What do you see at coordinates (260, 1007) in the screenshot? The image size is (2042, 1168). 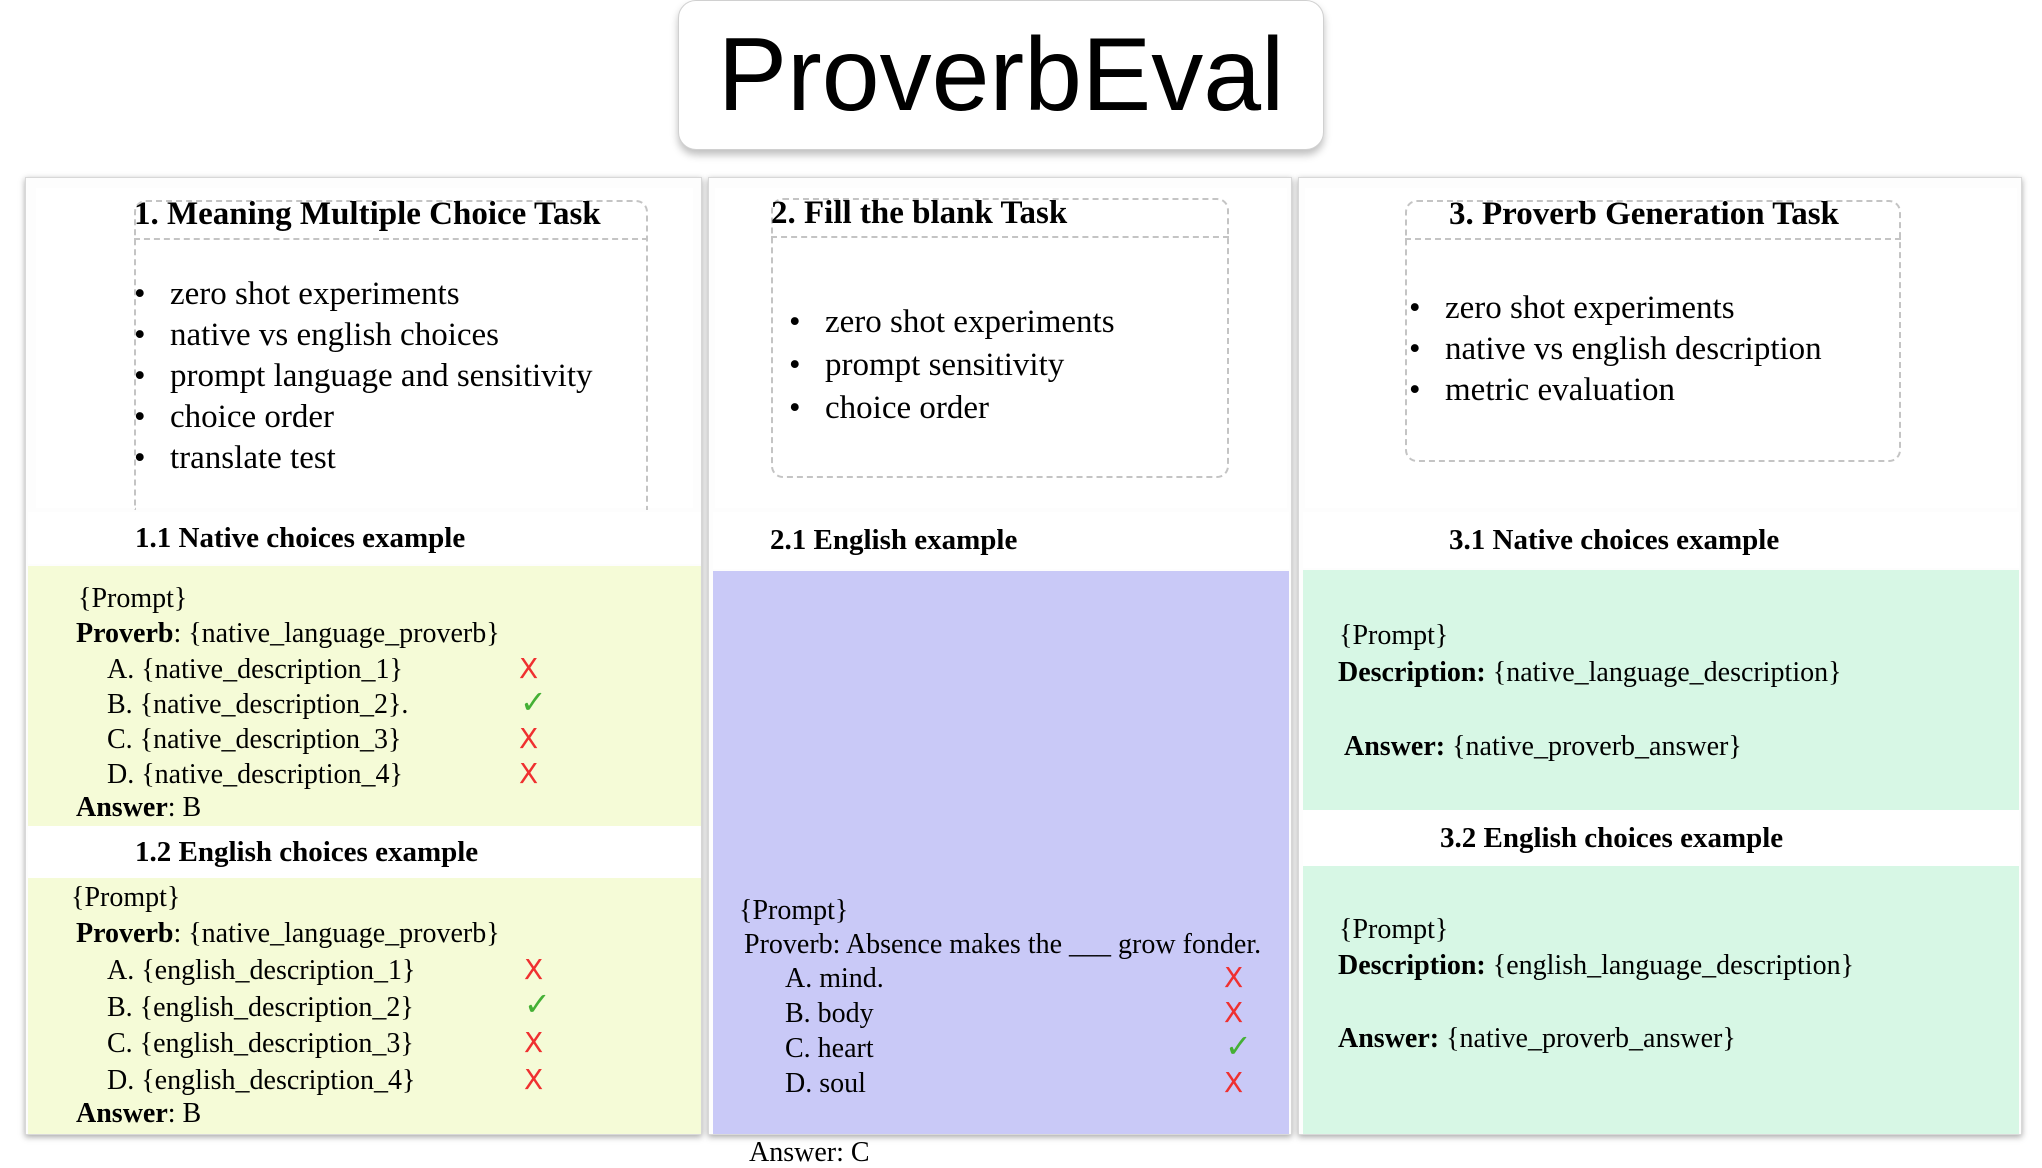 I see `choice-b: B. {english_description_2}` at bounding box center [260, 1007].